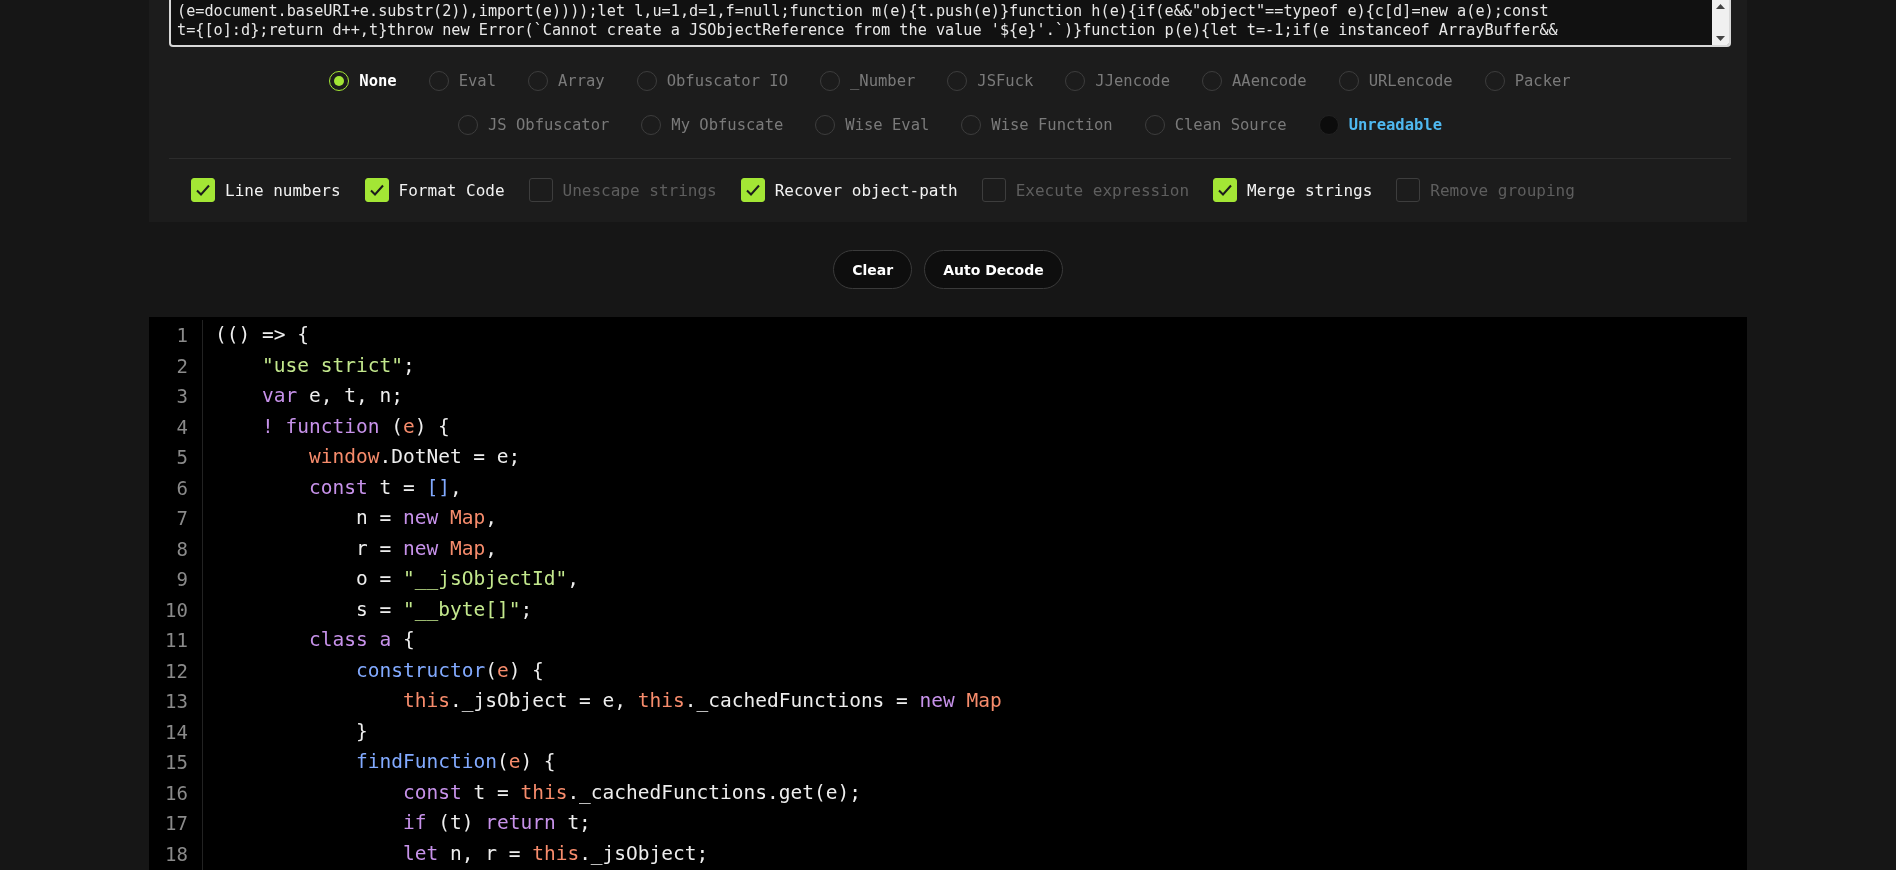 Image resolution: width=1896 pixels, height=870 pixels. What do you see at coordinates (363, 80) in the screenshot?
I see `decoder-radio: None` at bounding box center [363, 80].